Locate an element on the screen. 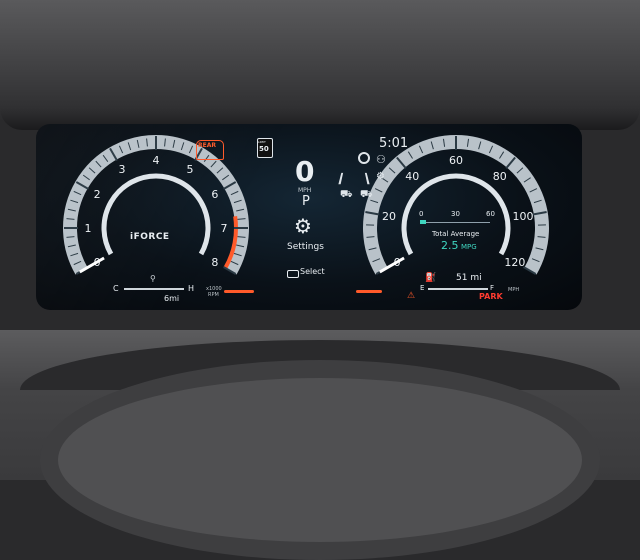  tachometer: 012345678 is located at coordinates (156, 205).